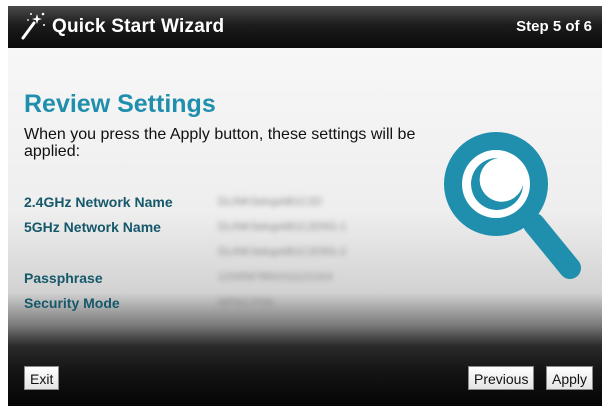 The image size is (603, 408). I want to click on value-5ghz-network-name: DLINKSetupAB1C2D5G-1, so click(282, 227).